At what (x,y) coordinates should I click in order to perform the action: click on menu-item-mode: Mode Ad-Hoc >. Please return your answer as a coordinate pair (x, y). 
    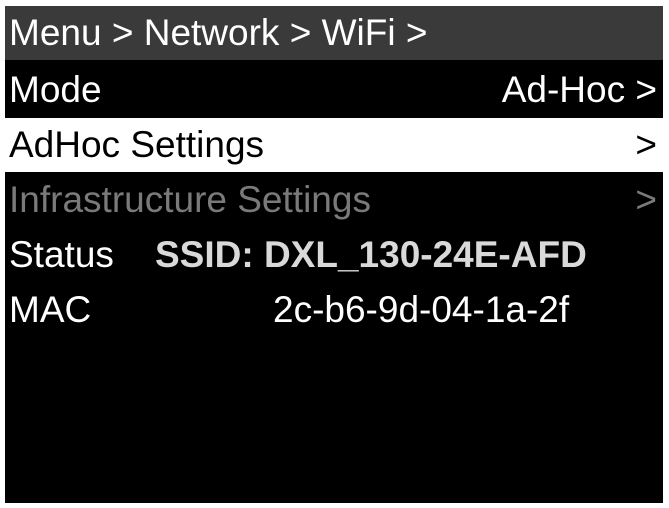
    Looking at the image, I should click on (334, 90).